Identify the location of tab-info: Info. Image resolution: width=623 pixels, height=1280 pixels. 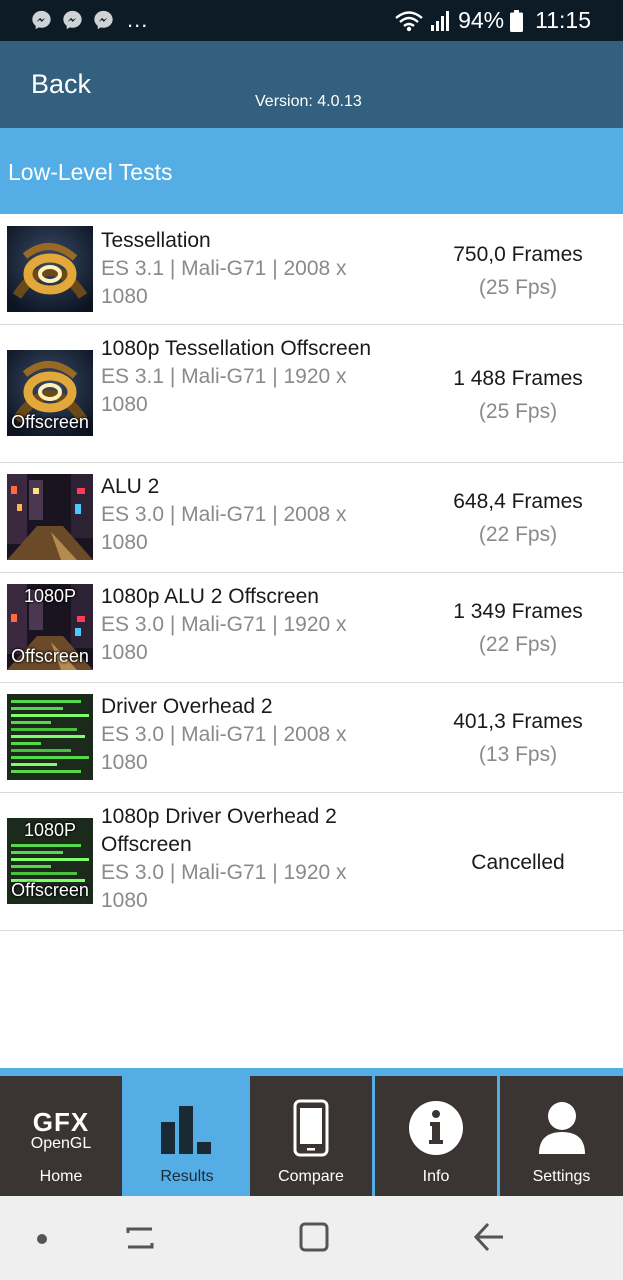
(436, 1136).